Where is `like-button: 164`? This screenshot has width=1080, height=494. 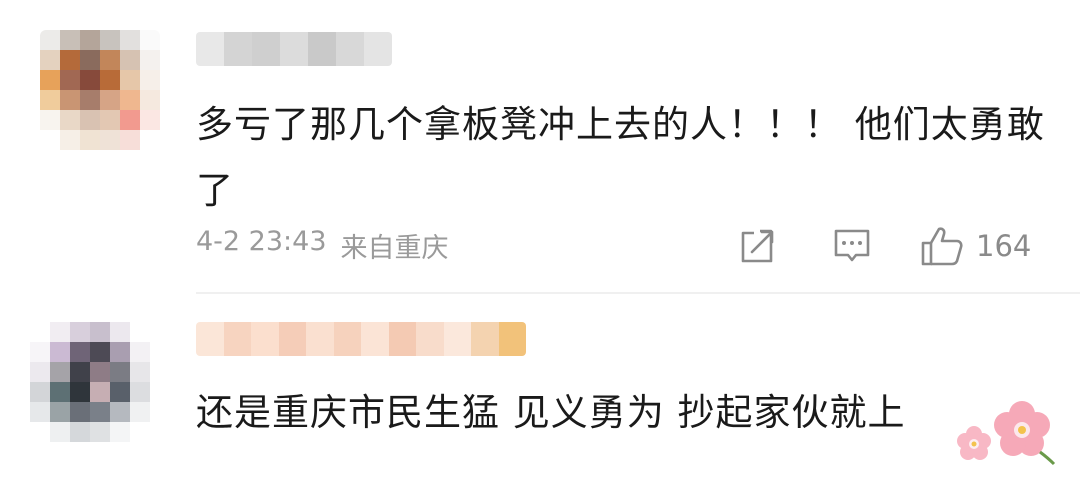 like-button: 164 is located at coordinates (975, 246).